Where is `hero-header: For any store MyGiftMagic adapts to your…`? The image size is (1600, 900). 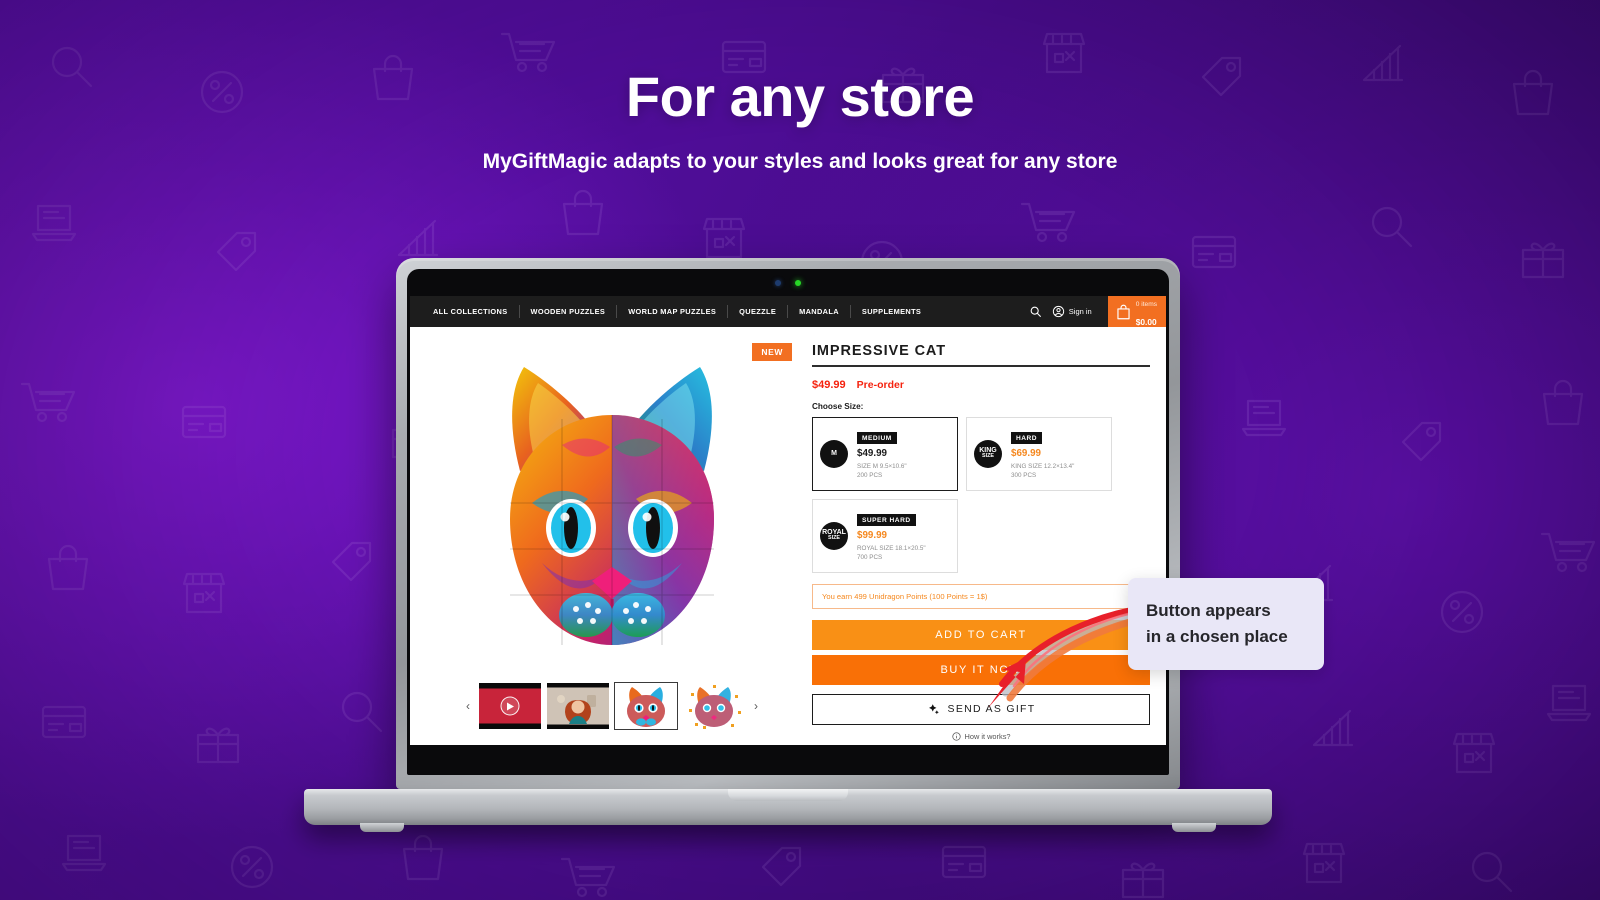
hero-header: For any store MyGiftMagic adapts to your… is located at coordinates (800, 121).